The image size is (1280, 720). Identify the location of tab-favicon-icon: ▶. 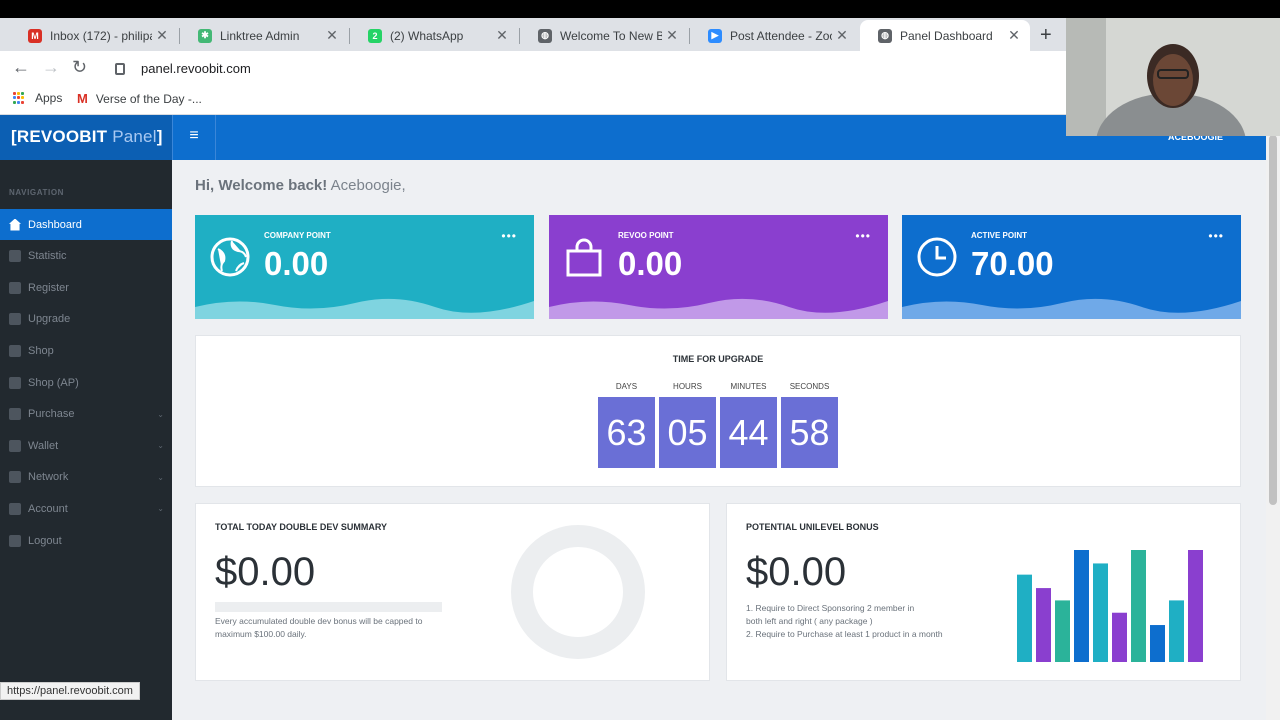
(715, 35).